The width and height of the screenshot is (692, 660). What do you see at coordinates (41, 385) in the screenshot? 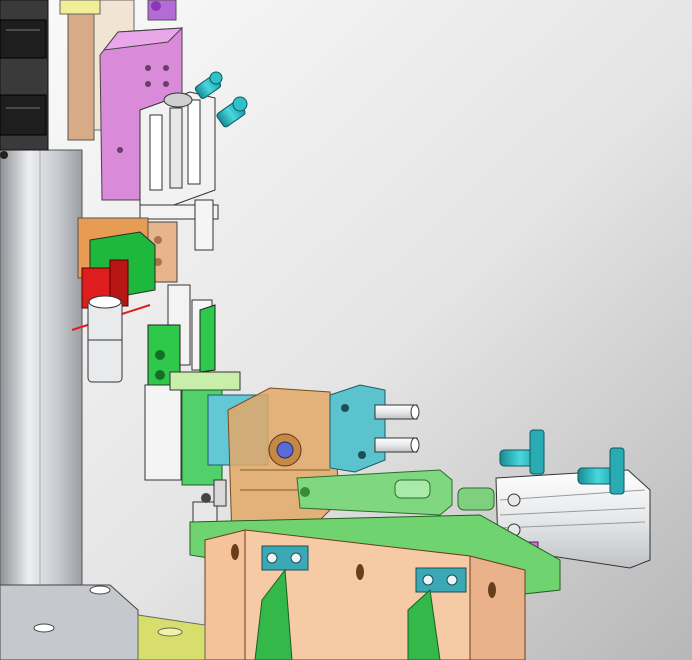
I see `vertical-column` at bounding box center [41, 385].